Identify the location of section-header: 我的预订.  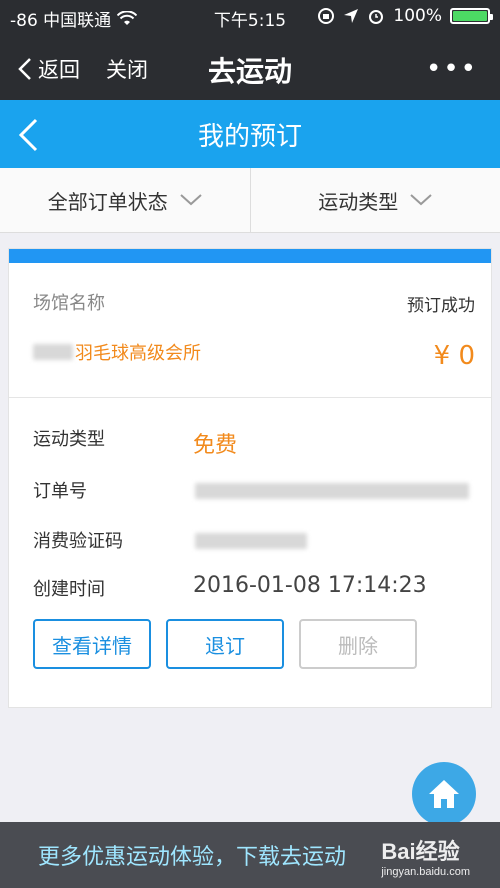
(250, 134).